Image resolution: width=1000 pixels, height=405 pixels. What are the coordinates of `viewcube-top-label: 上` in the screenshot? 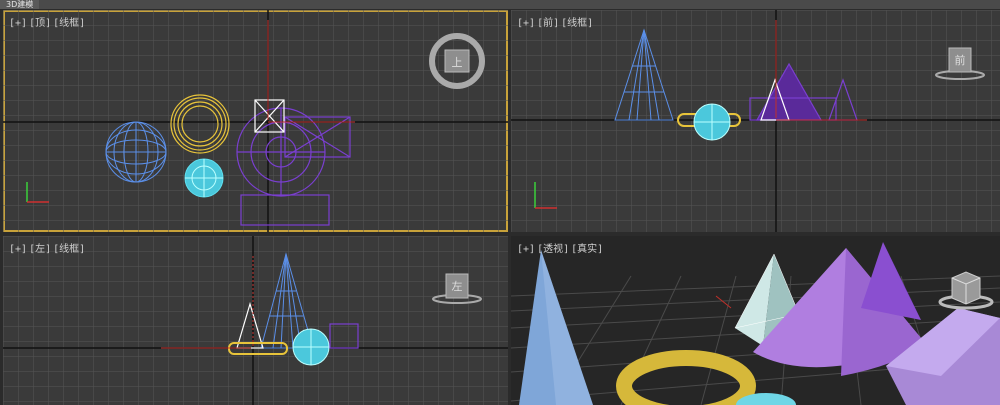 It's located at (457, 62).